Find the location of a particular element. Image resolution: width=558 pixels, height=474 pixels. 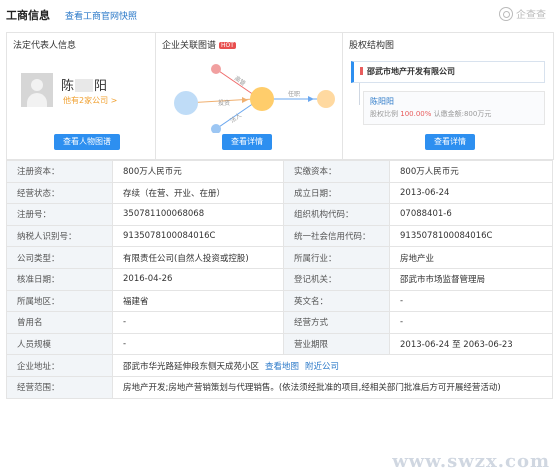

field-label: 公司类型： is located at coordinates (59, 257).